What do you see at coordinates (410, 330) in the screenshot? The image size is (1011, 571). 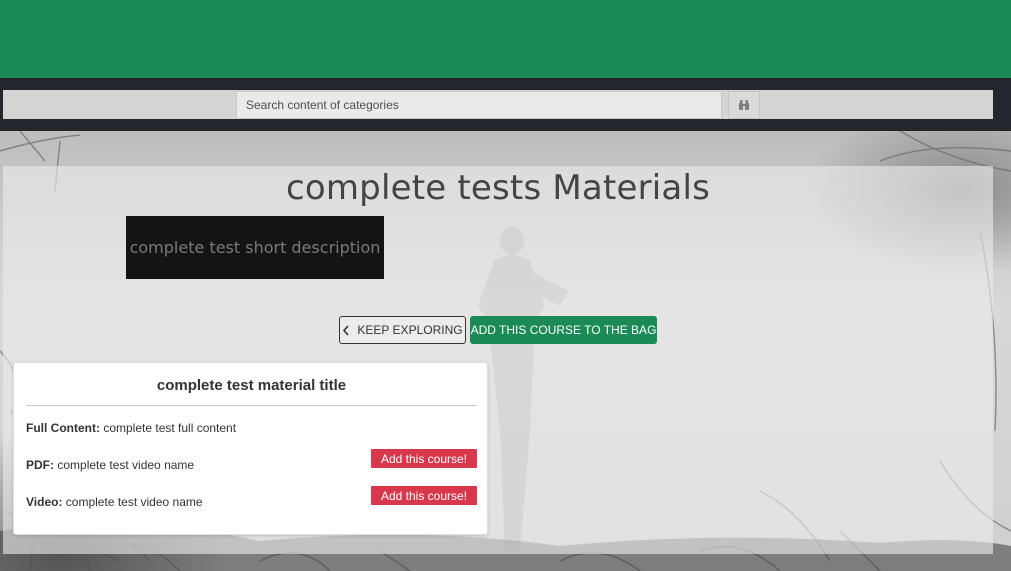 I see `keep-exploring-label: KEEP EXPLORING` at bounding box center [410, 330].